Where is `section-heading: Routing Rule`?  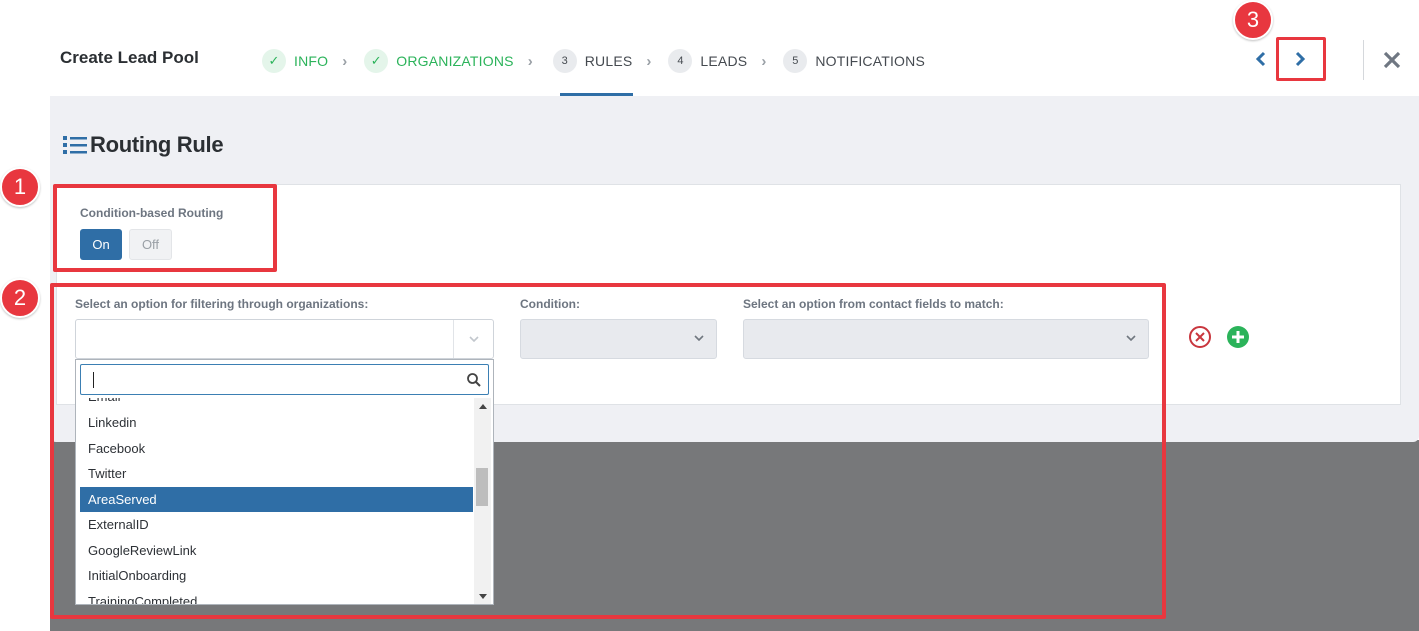
section-heading: Routing Rule is located at coordinates (143, 145).